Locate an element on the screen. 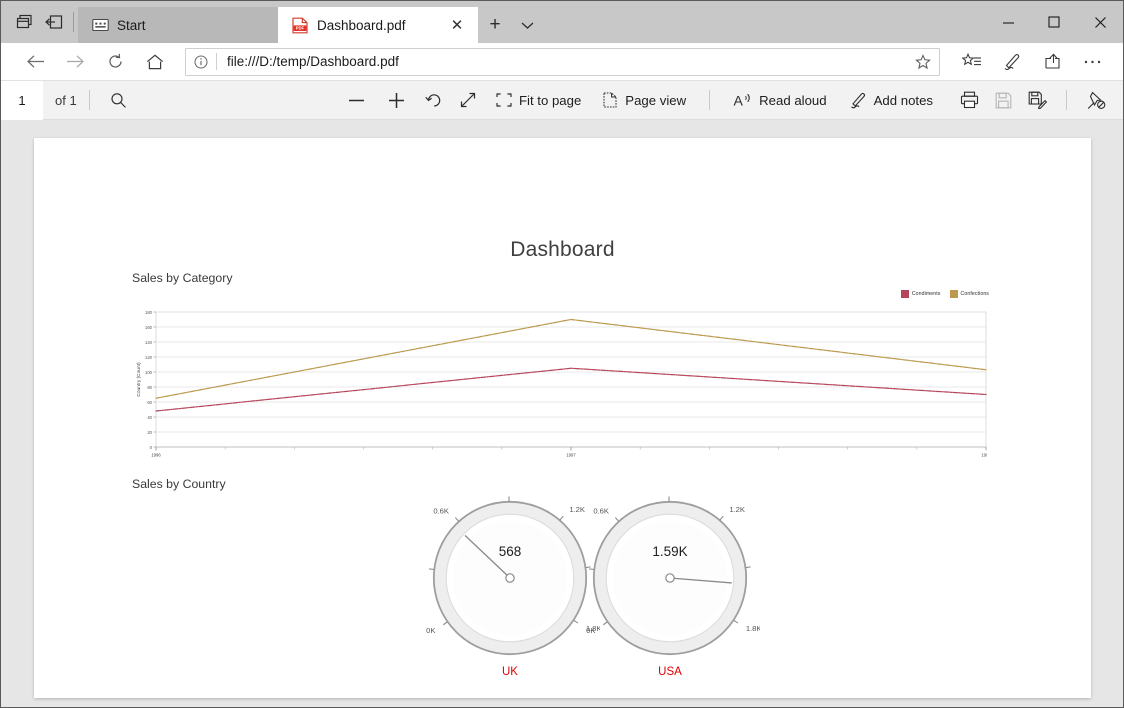  start-page-icon is located at coordinates (100, 25).